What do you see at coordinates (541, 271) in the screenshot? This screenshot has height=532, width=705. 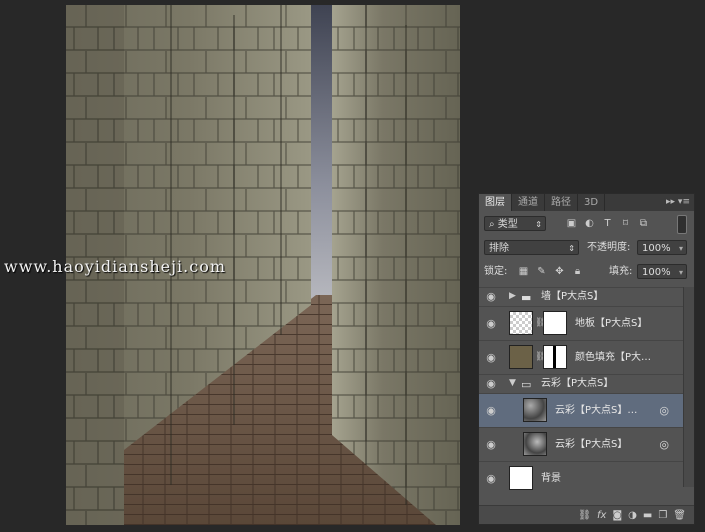 I see `lock-brush-icon: ✎` at bounding box center [541, 271].